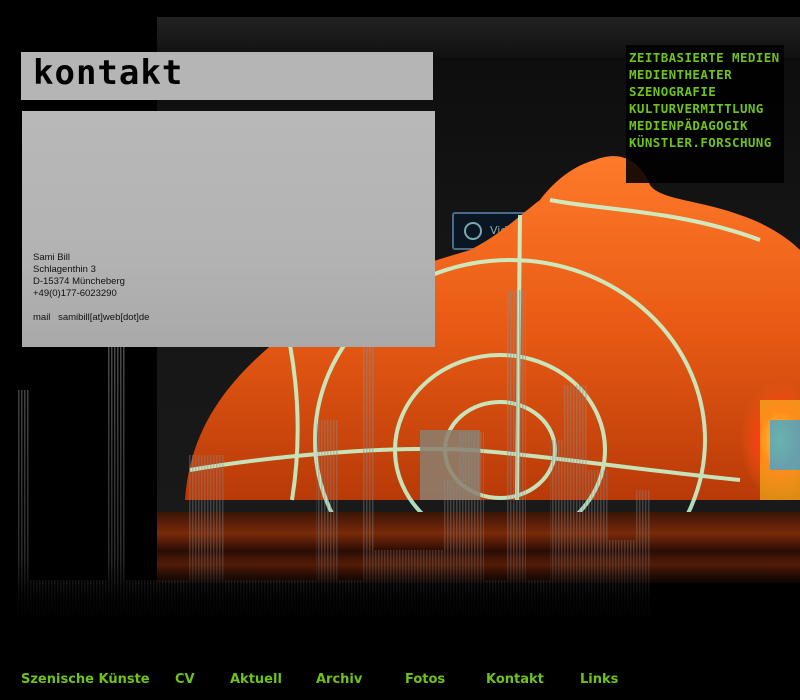 The width and height of the screenshot is (800, 700). What do you see at coordinates (599, 679) in the screenshot?
I see `nav-links: Links` at bounding box center [599, 679].